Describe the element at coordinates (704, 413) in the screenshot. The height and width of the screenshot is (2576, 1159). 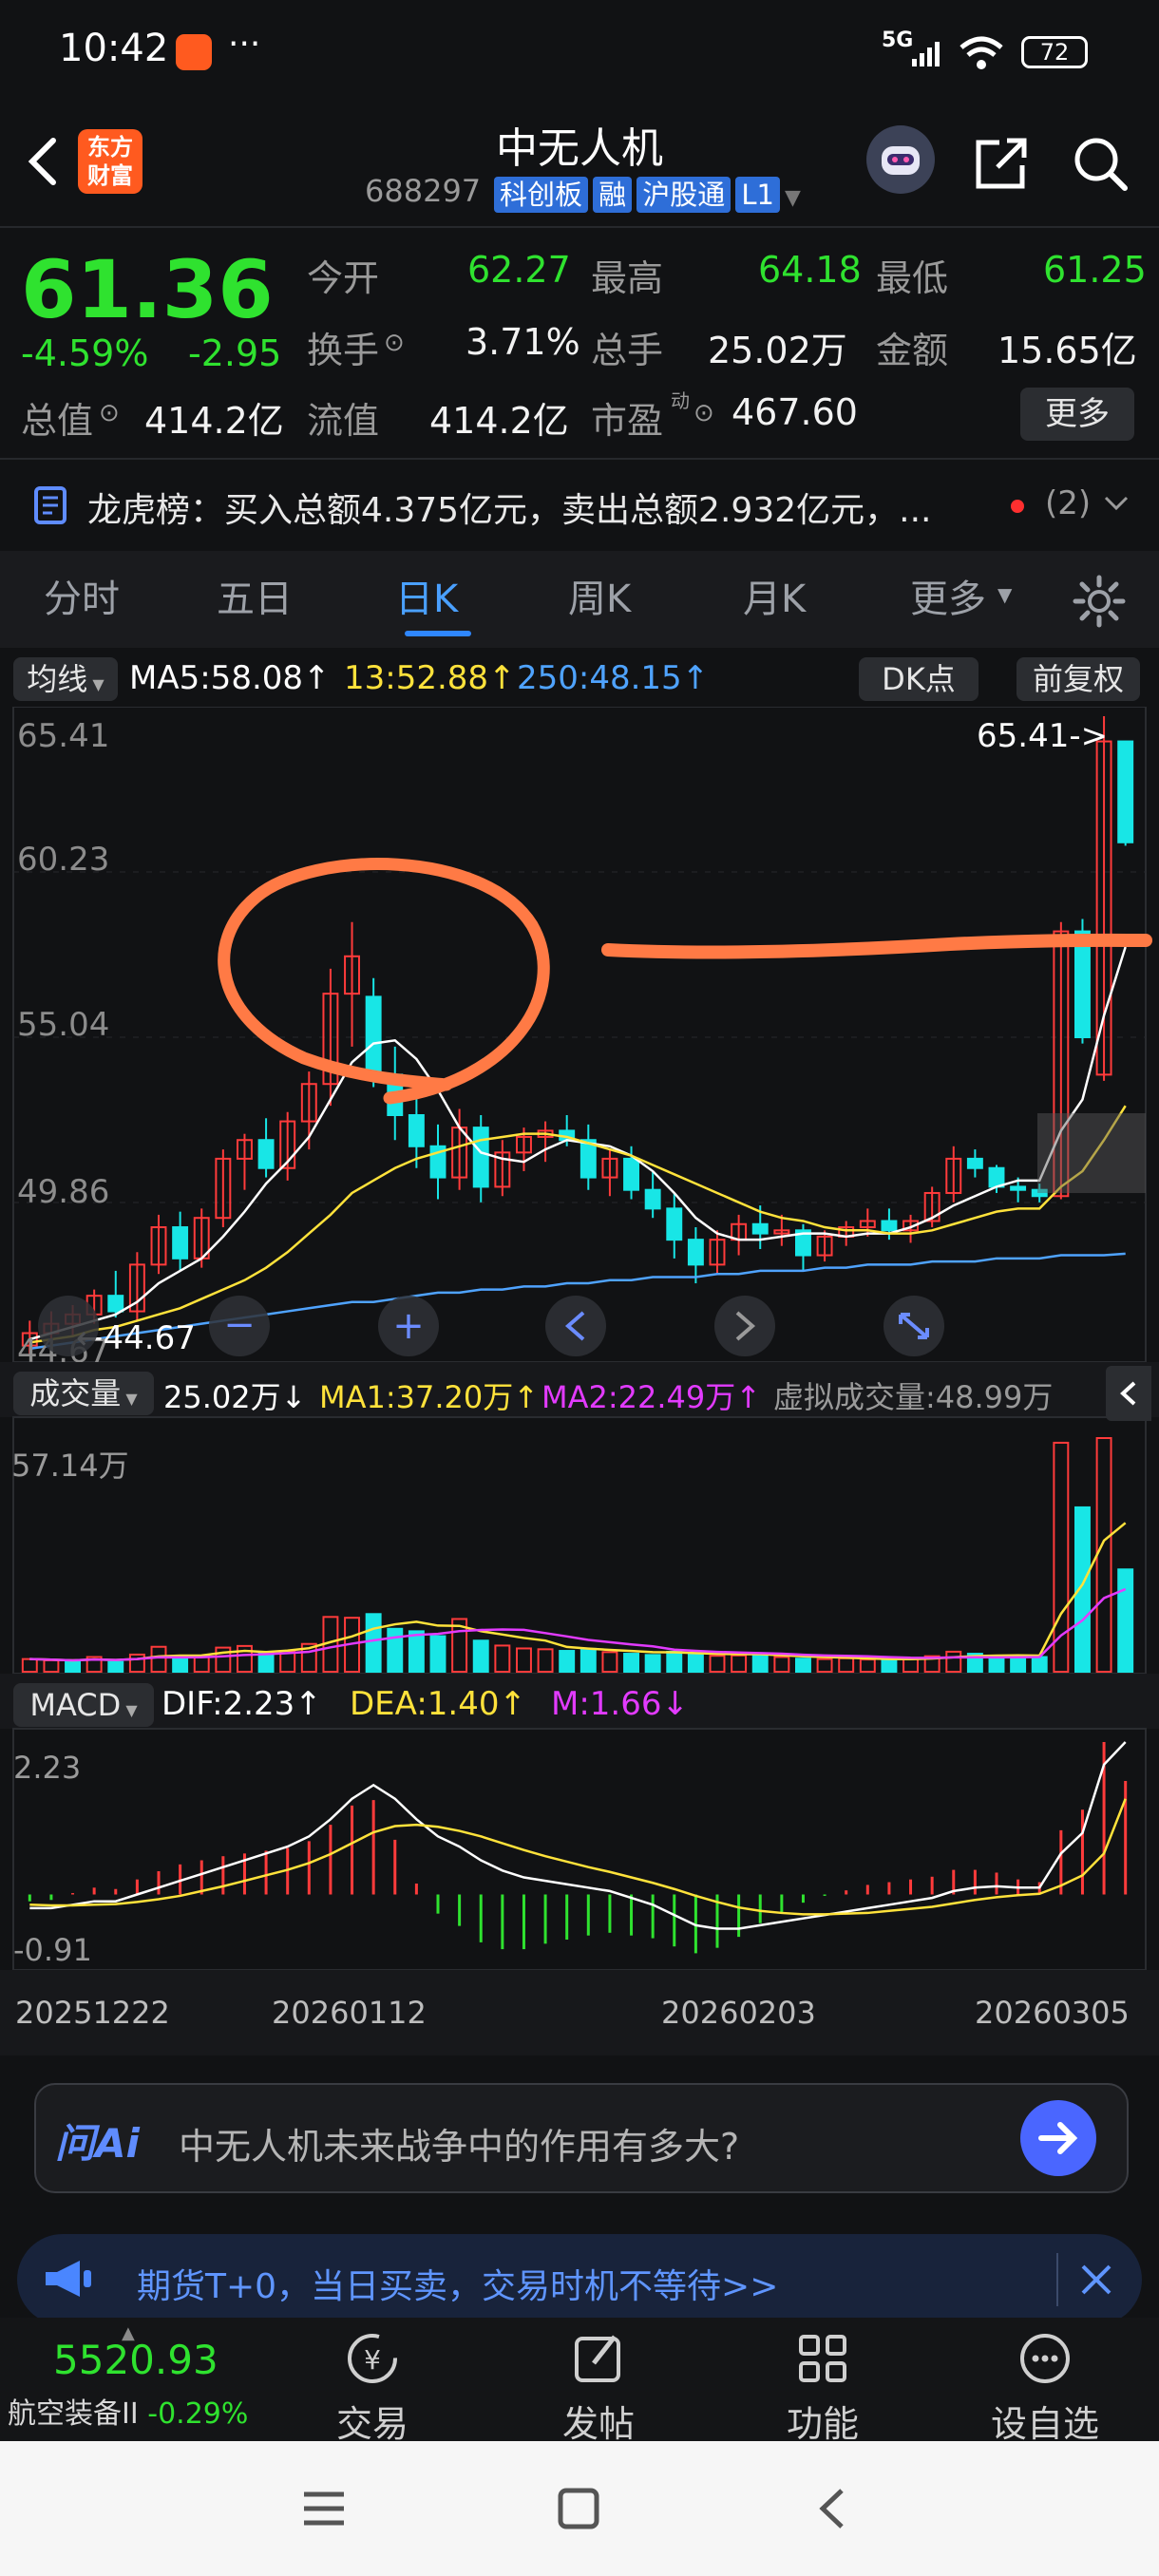
I see `pe-info-icon: ⊙` at that location.